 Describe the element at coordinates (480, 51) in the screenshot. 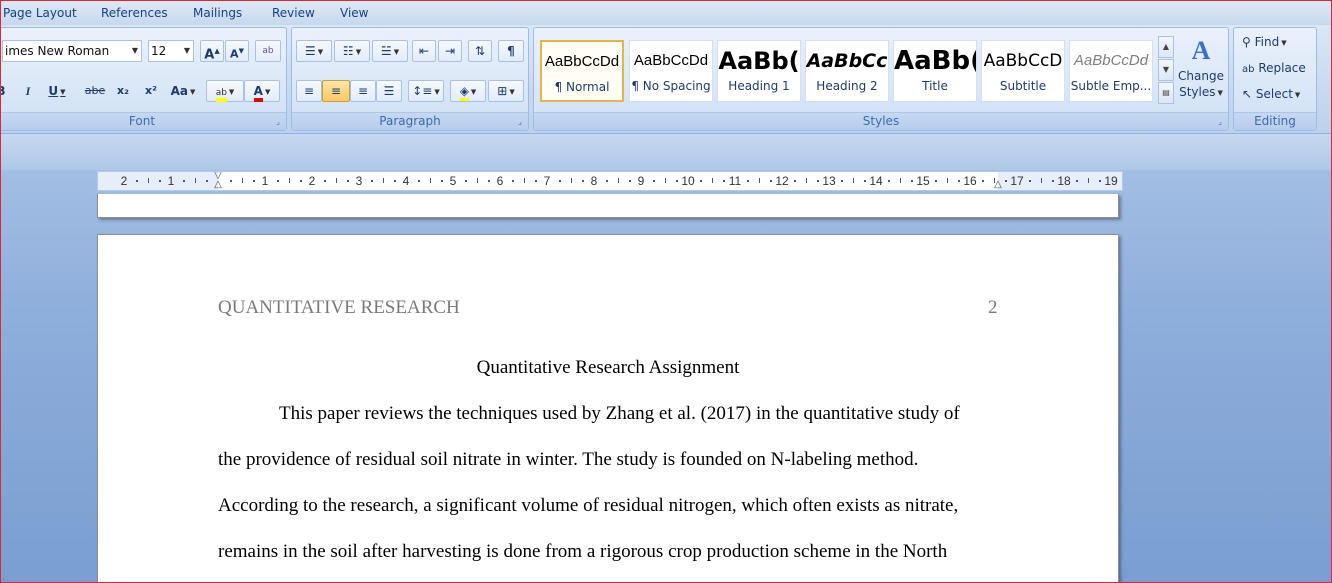

I see `sort-button: ⇅` at that location.